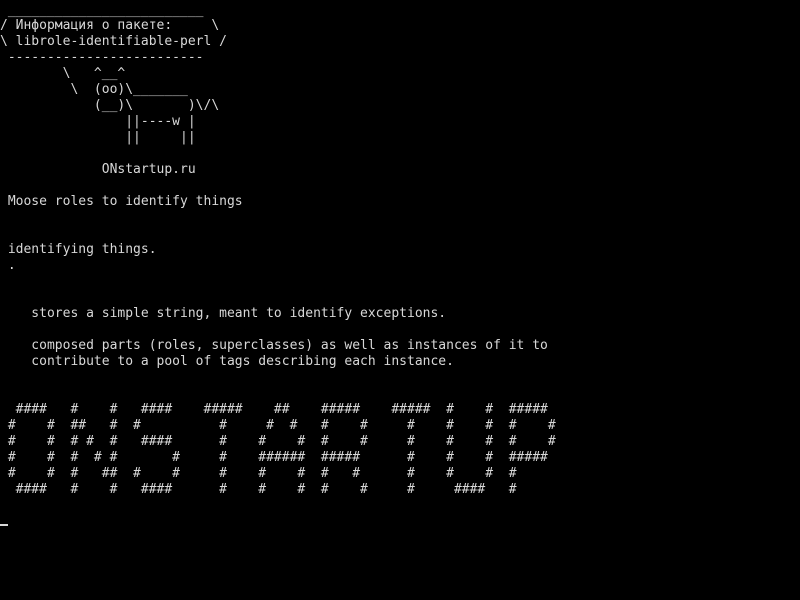 This screenshot has height=600, width=800. What do you see at coordinates (113, 41) in the screenshot?
I see `cowsay-package-line: \ librole-identifiable-perl /` at bounding box center [113, 41].